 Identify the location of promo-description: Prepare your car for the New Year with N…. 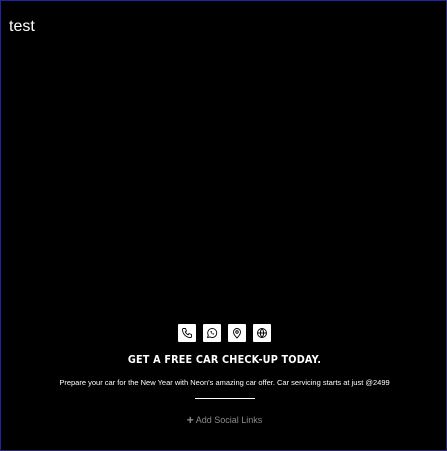
(224, 382).